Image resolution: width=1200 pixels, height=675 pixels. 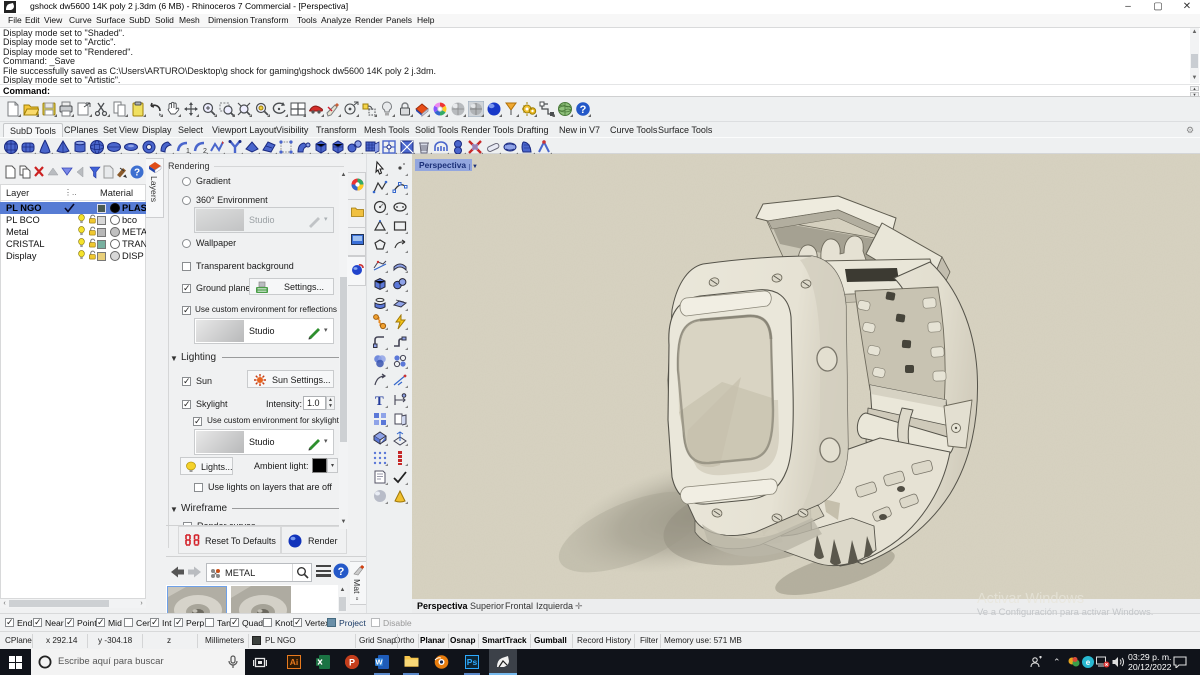 What do you see at coordinates (379, 662) in the screenshot?
I see `svg-text: W` at bounding box center [379, 662].